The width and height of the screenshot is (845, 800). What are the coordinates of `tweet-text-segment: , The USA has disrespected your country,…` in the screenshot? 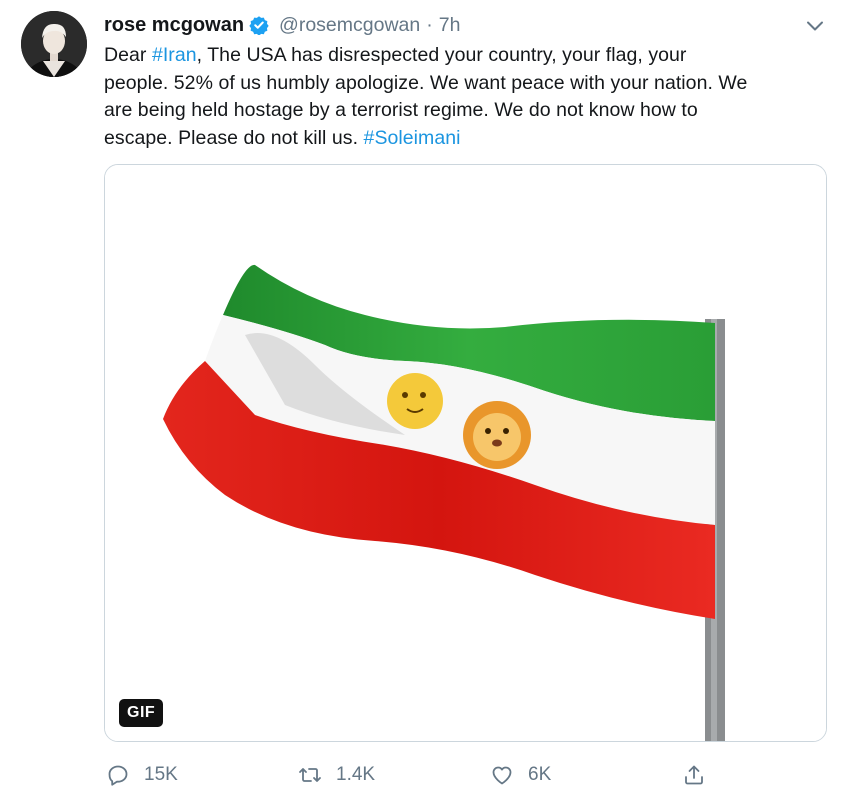 It's located at (441, 55).